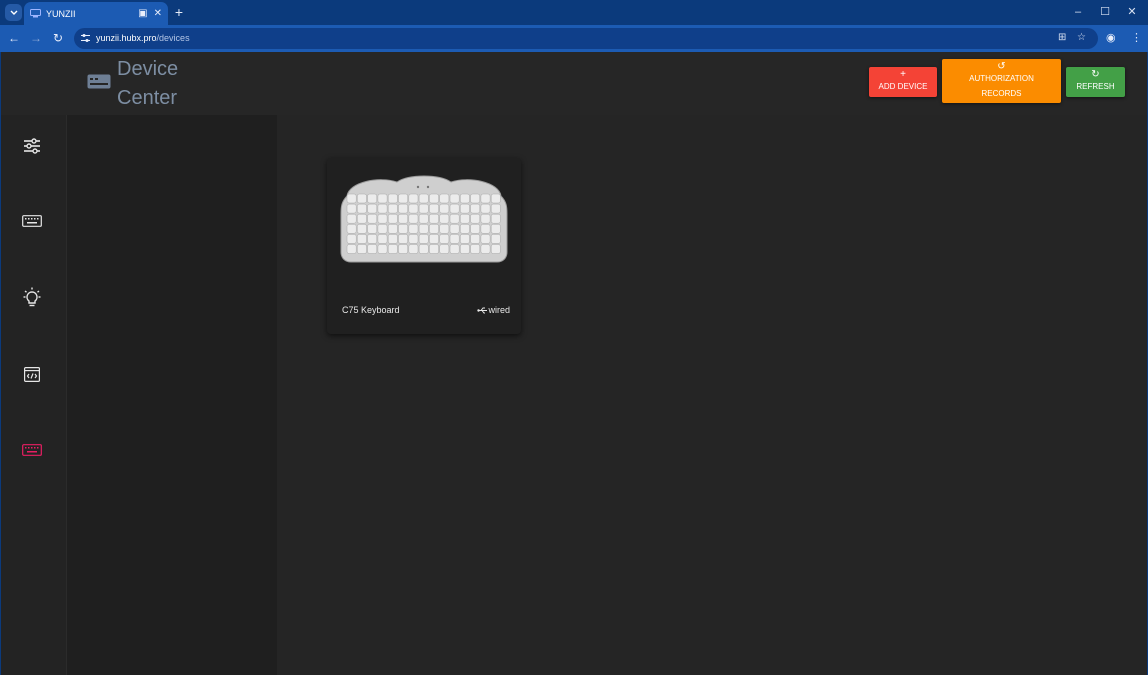 This screenshot has width=1148, height=675. I want to click on sidebar, so click(33, 395).